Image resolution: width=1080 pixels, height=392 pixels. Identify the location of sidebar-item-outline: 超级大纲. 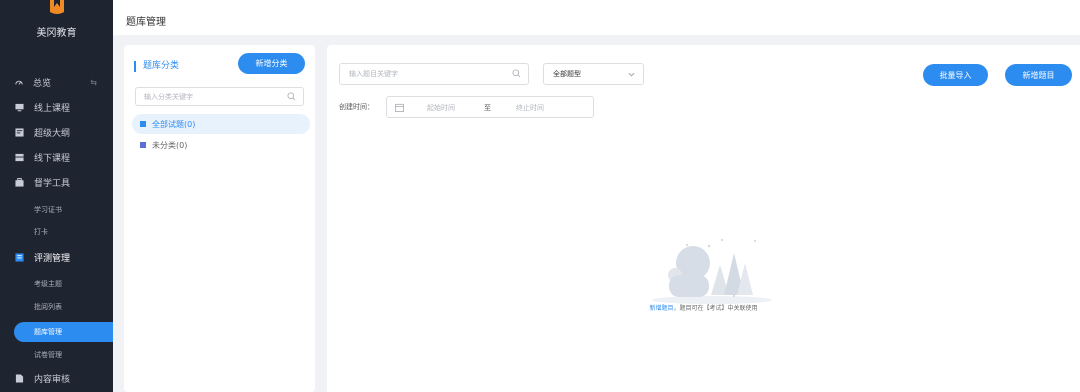
(56, 132).